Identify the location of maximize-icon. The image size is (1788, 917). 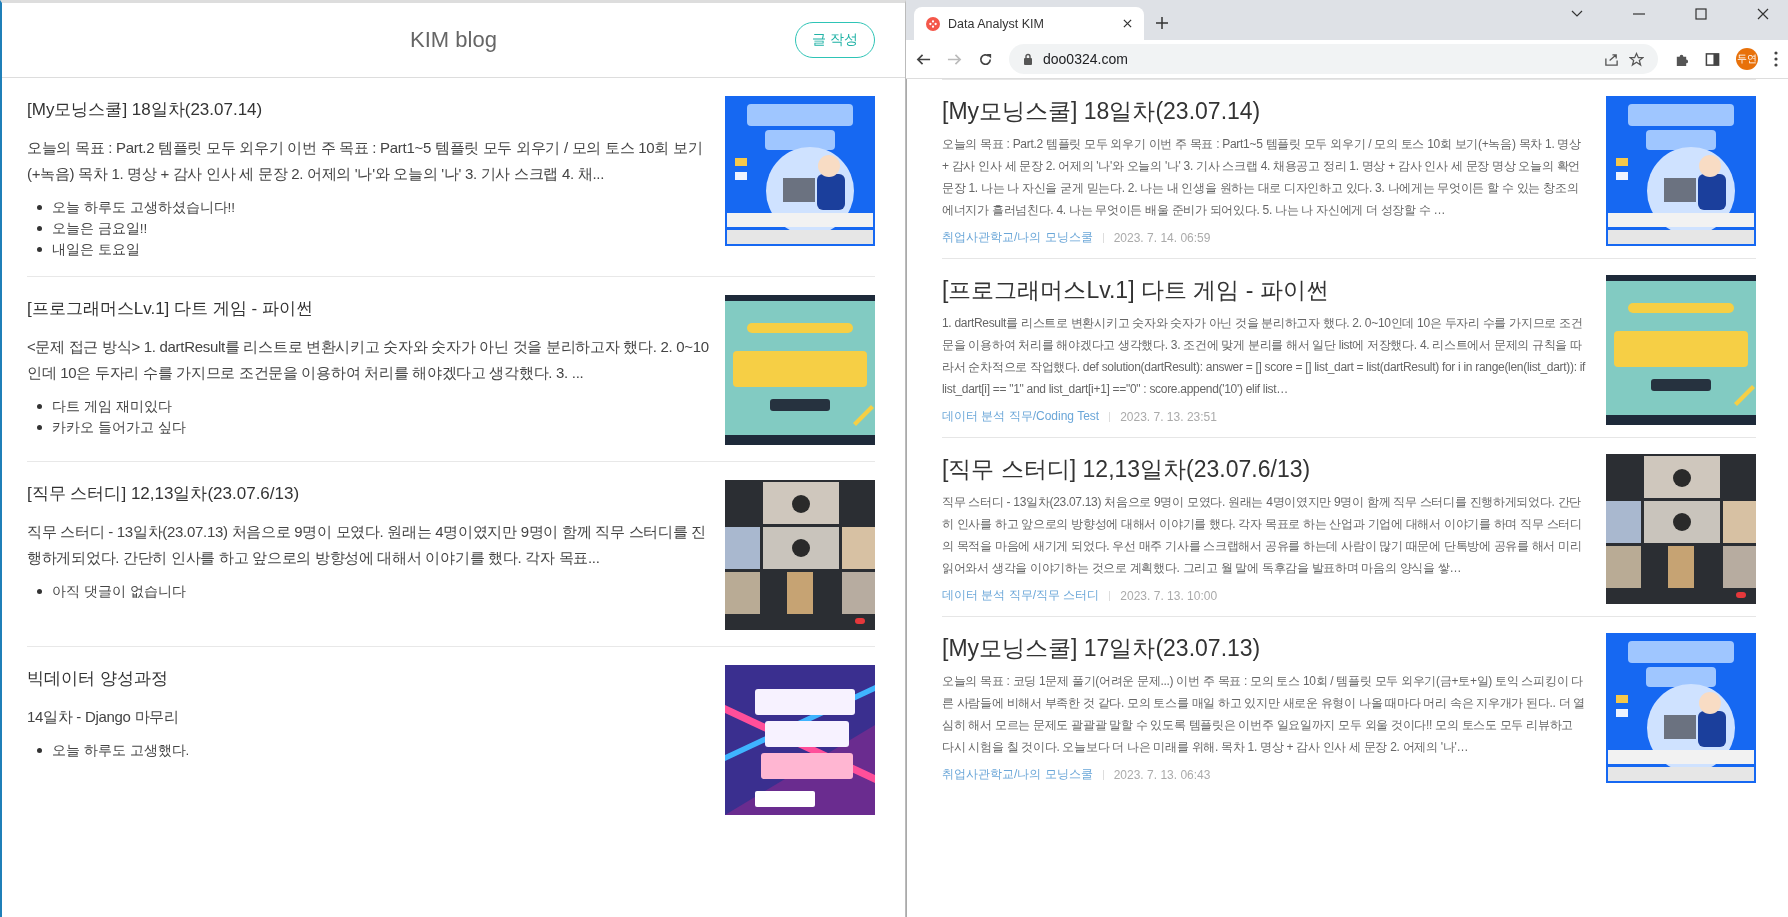
(1701, 14).